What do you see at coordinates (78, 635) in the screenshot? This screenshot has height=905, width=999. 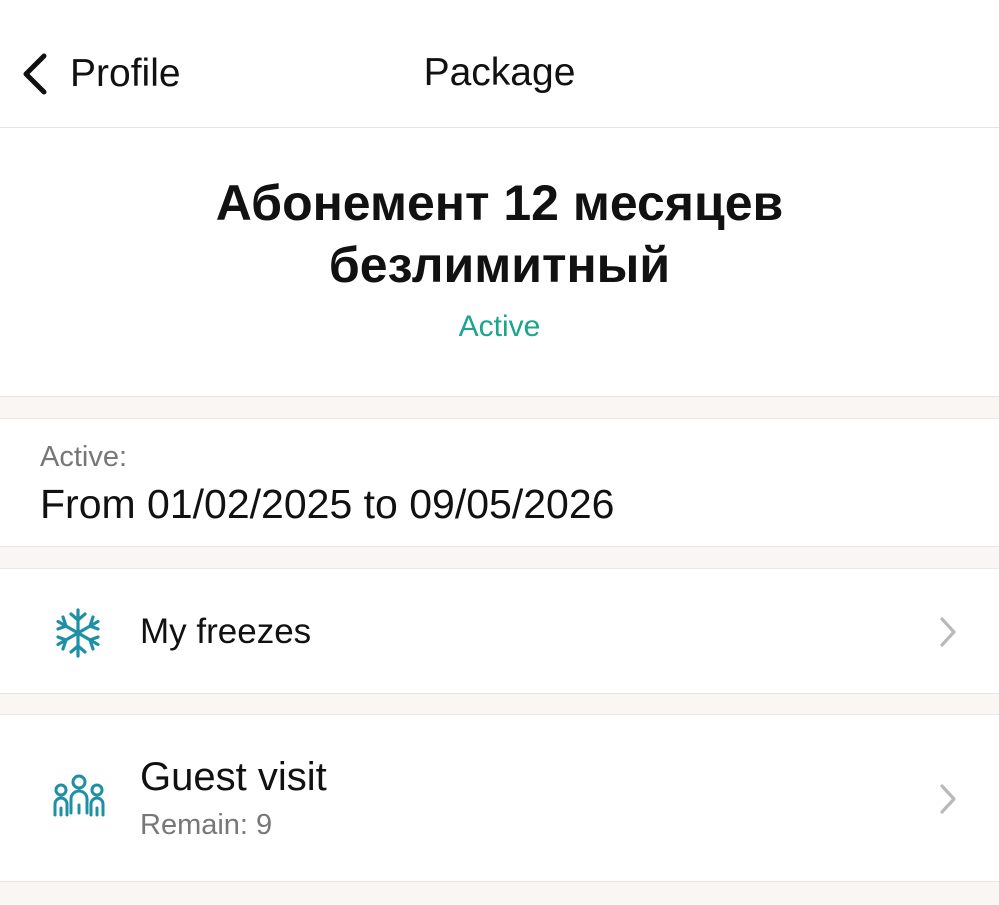 I see `snowflake-icon` at bounding box center [78, 635].